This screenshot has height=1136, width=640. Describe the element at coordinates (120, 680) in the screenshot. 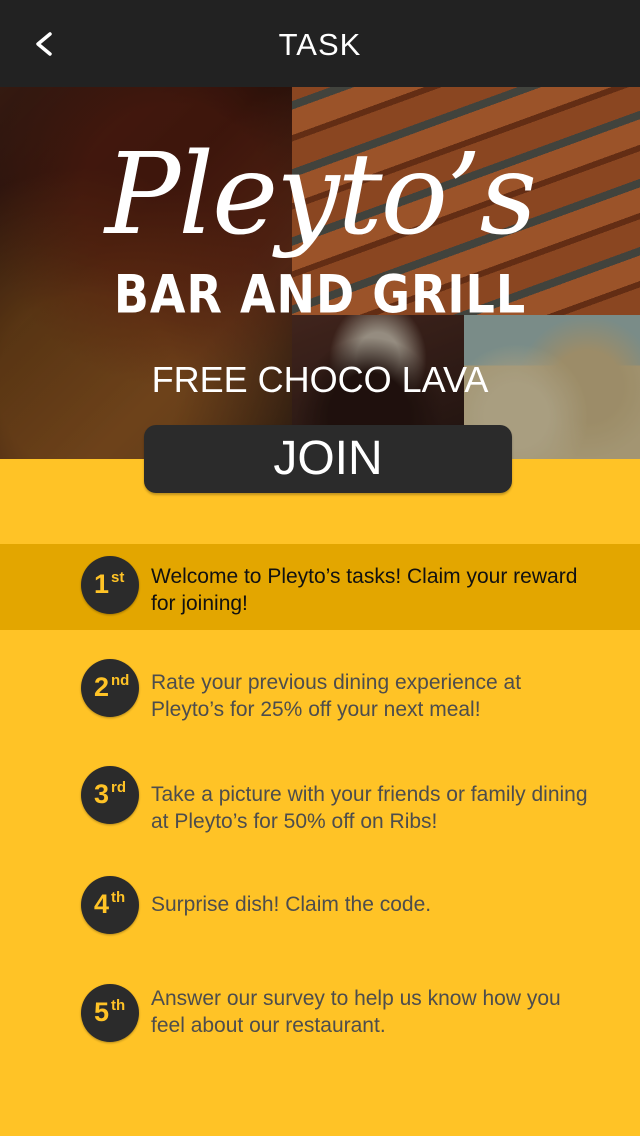

I see `task-number-suffix: nd` at that location.